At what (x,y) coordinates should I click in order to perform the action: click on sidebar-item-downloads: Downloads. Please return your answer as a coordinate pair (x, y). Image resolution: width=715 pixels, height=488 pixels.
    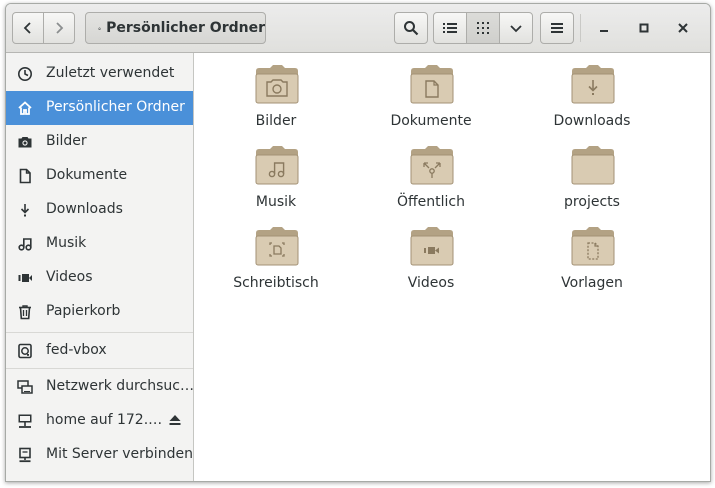
    Looking at the image, I should click on (99, 210).